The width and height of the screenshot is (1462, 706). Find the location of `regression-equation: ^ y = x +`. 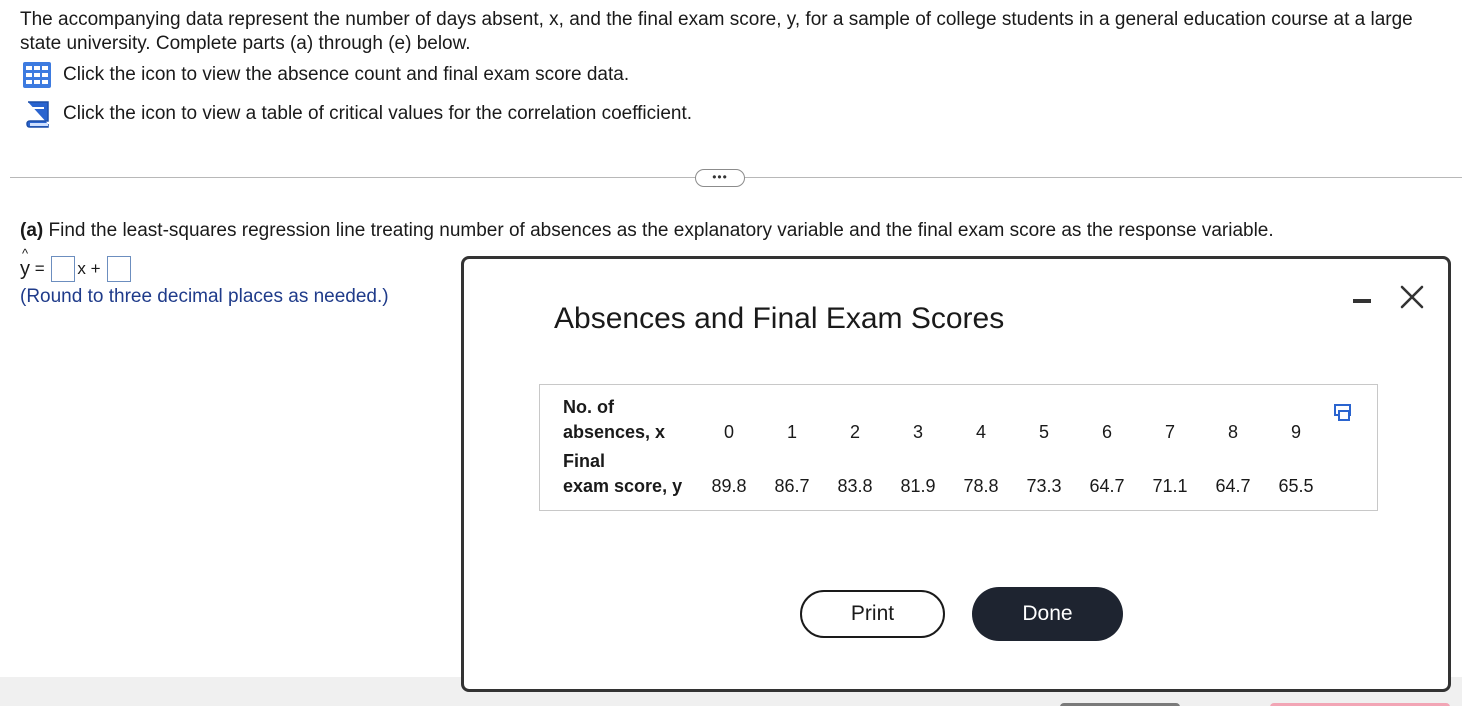

regression-equation: ^ y = x + is located at coordinates (76, 264).